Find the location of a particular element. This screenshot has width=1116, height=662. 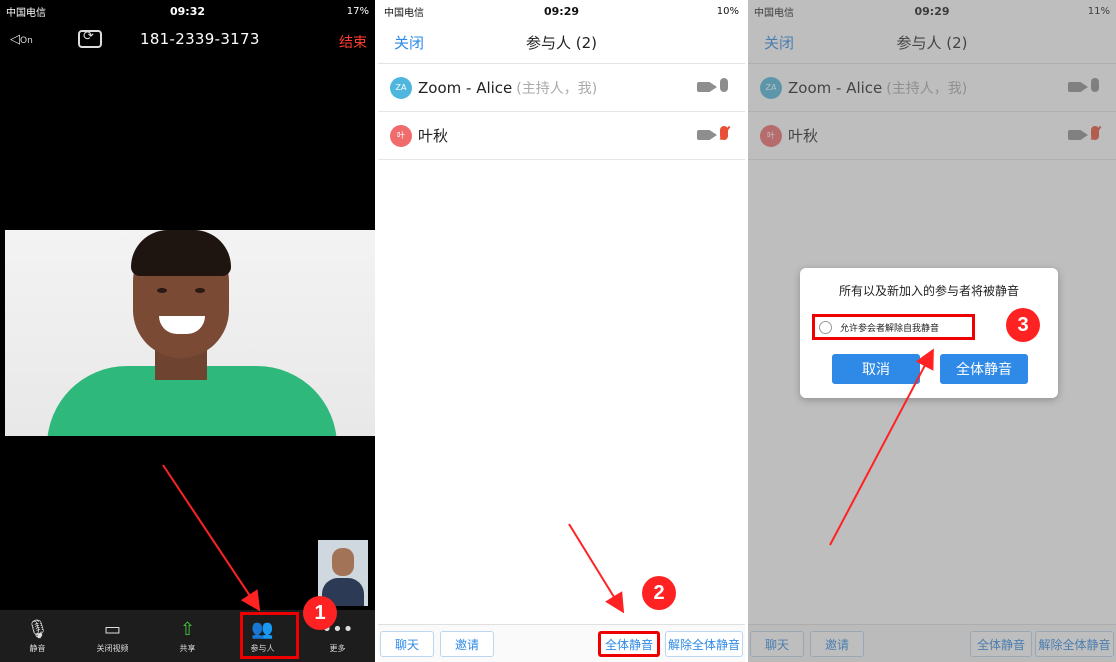

status-bar: 中国电信 09:32 17% is located at coordinates (187, 11).